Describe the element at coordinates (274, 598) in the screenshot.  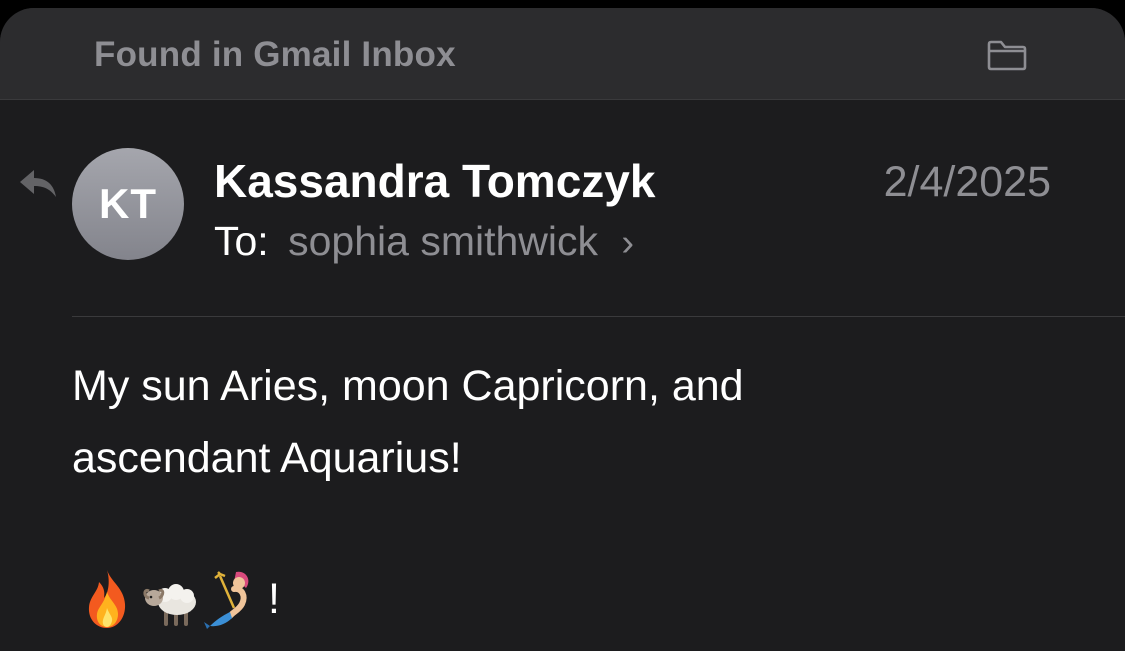
I see `emoji-trailing-text: !` at that location.